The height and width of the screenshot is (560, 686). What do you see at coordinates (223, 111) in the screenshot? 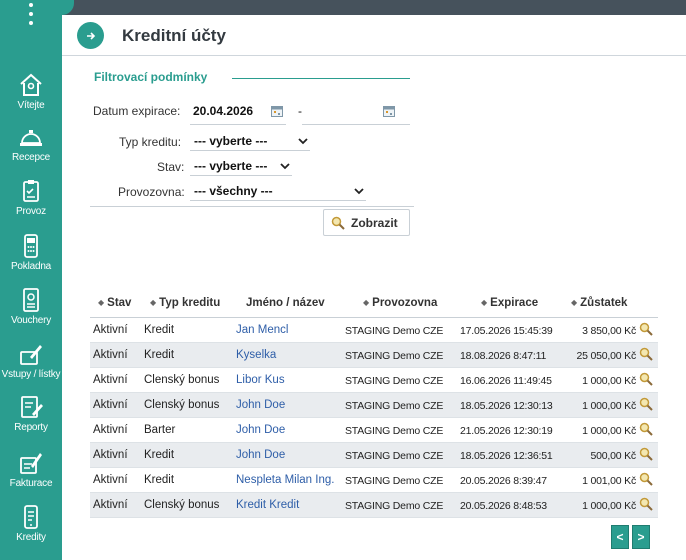
I see `date-from-input: 20.04.2026` at bounding box center [223, 111].